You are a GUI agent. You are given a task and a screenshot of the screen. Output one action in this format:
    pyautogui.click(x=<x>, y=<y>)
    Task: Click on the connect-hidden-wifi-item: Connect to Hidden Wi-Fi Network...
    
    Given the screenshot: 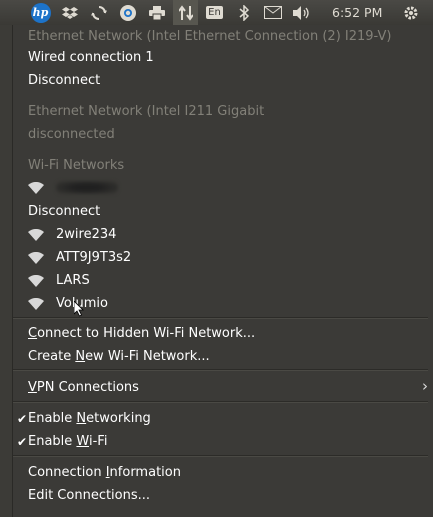 What is the action you would take?
    pyautogui.click(x=141, y=334)
    